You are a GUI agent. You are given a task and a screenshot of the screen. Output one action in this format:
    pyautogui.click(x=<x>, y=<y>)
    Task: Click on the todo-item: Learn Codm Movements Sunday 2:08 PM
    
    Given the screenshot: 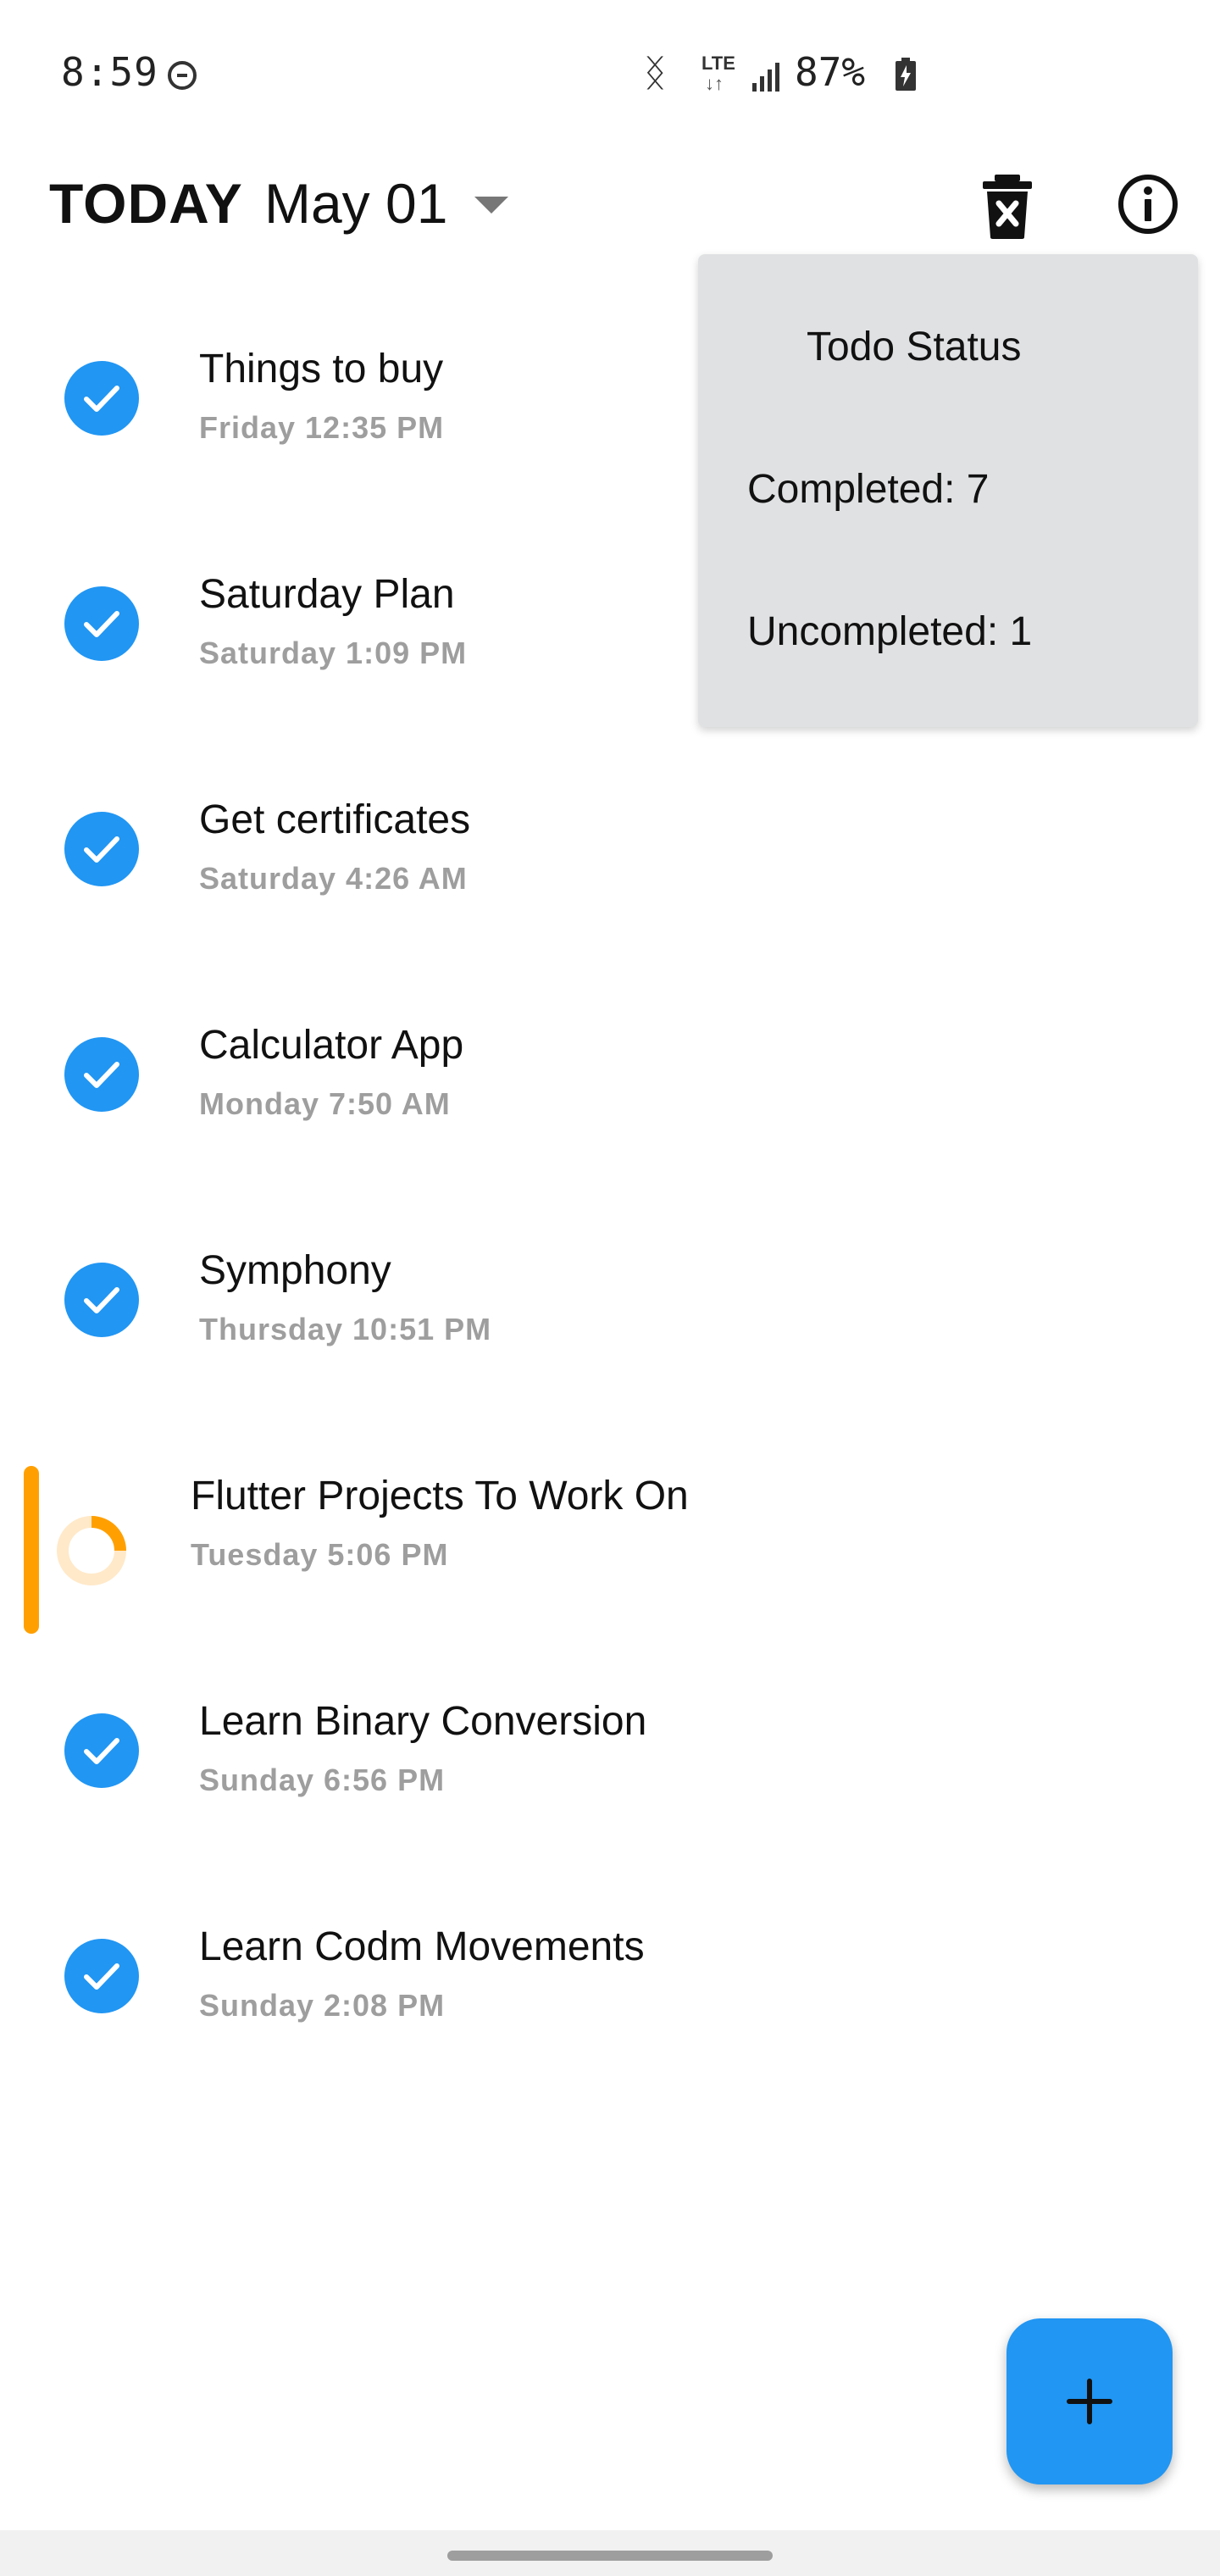 What is the action you would take?
    pyautogui.click(x=610, y=2000)
    